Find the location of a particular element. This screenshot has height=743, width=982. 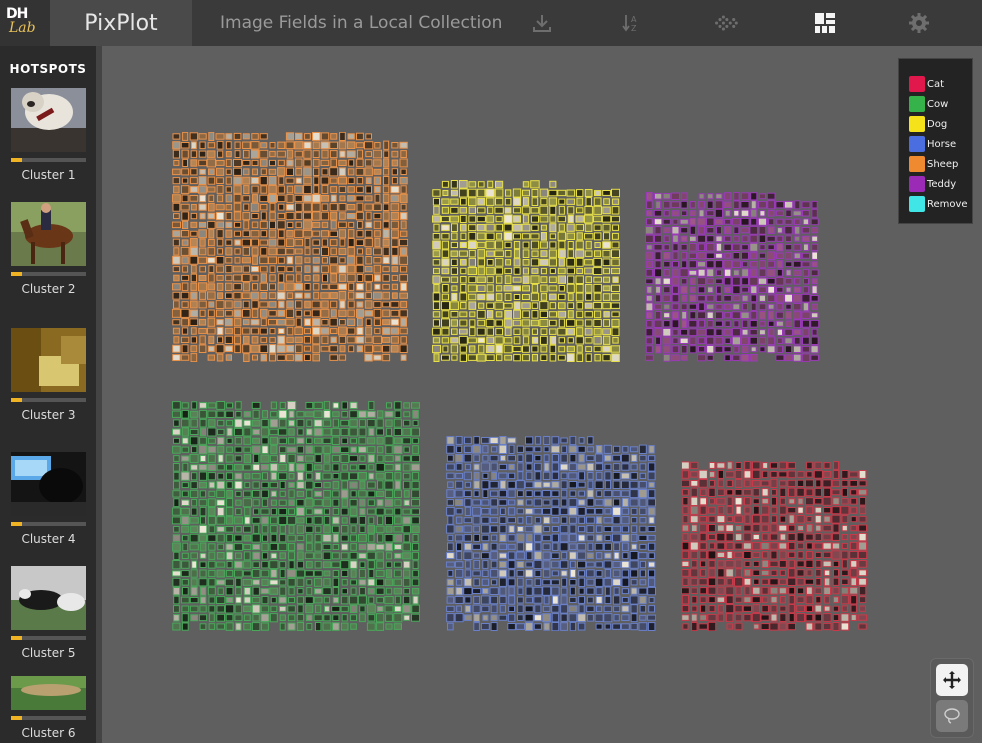

hotspot-label: Cluster 2 is located at coordinates (48, 289).